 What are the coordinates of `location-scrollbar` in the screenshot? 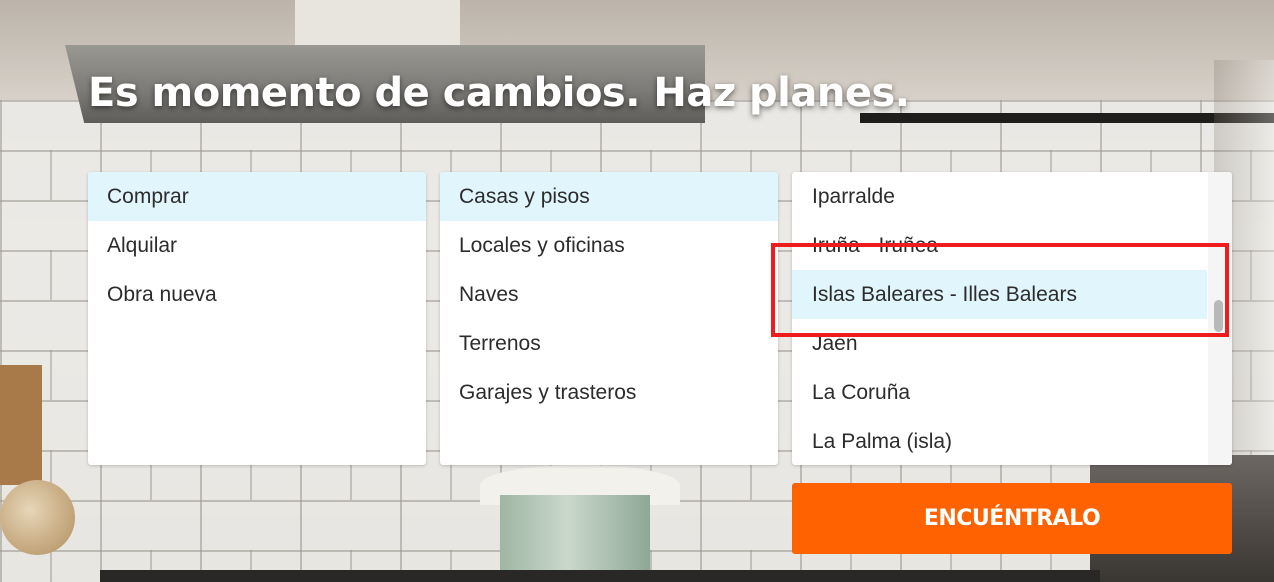 It's located at (1220, 318).